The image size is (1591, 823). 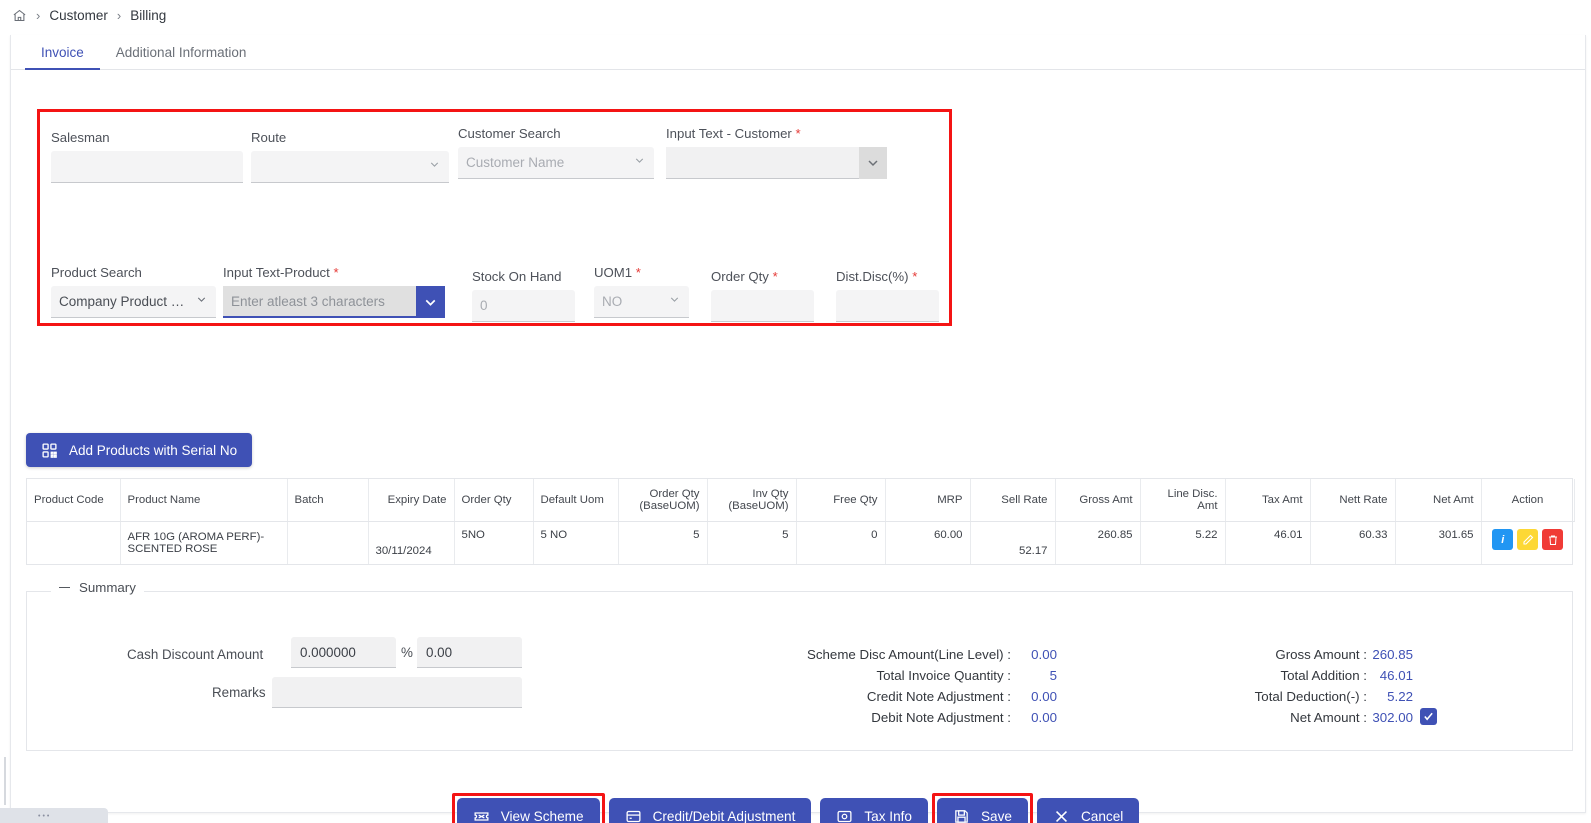 I want to click on label-order-qty-text: Order Qty, so click(x=740, y=276).